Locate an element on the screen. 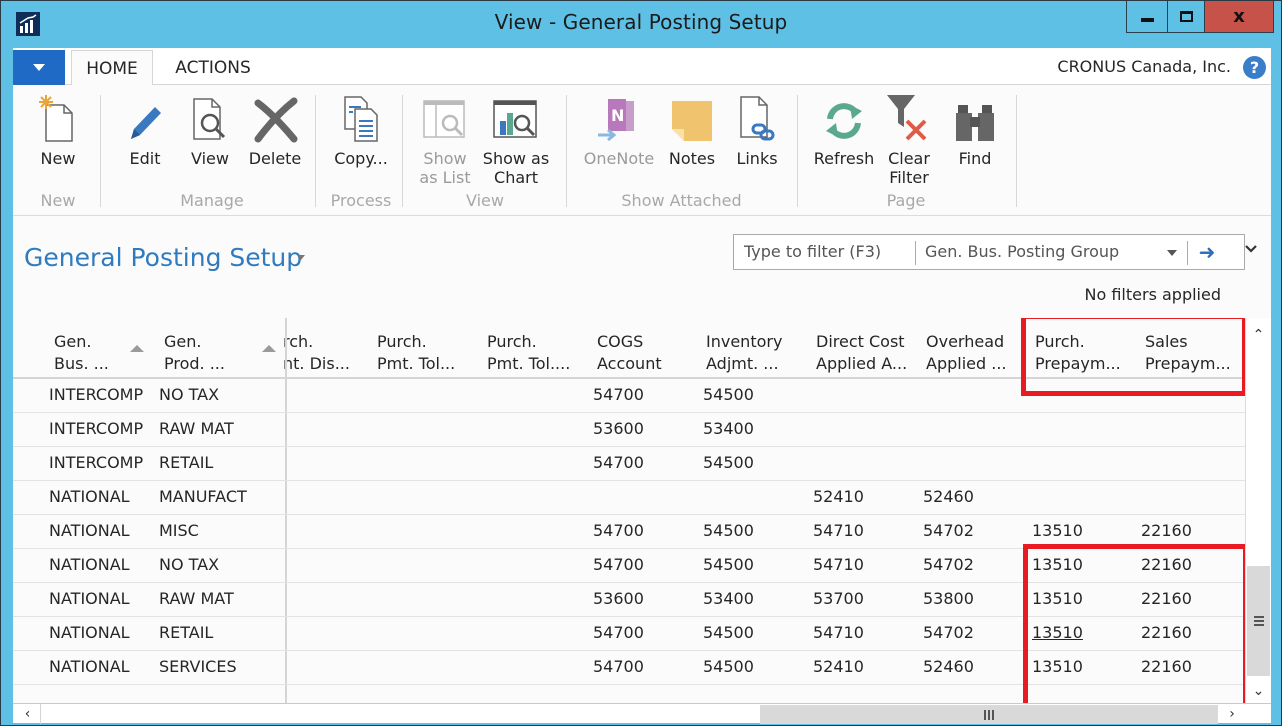 Image resolution: width=1282 pixels, height=726 pixels. links-button: Links is located at coordinates (757, 130).